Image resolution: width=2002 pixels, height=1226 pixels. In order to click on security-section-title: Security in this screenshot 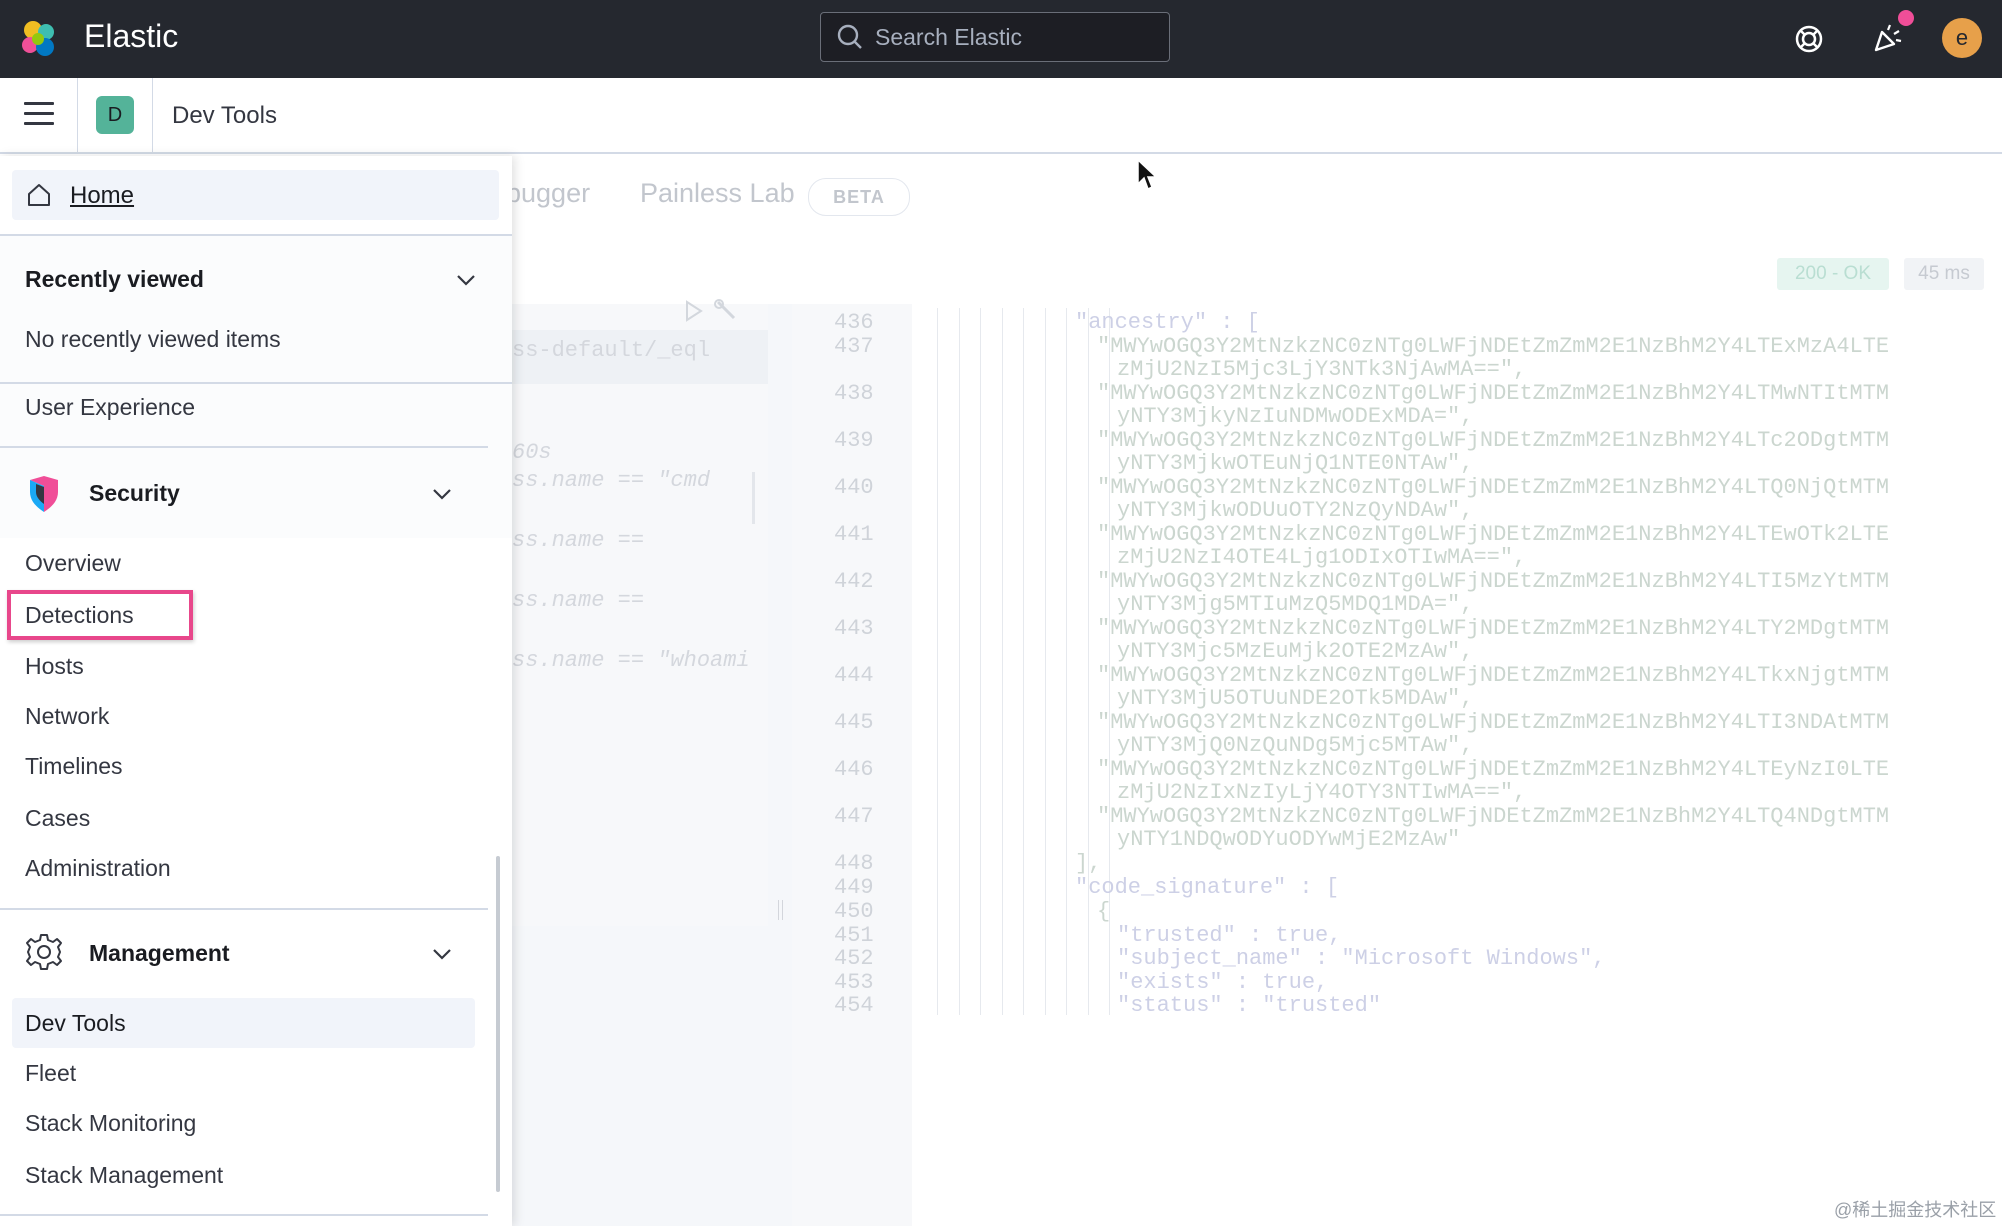, I will do `click(134, 493)`.